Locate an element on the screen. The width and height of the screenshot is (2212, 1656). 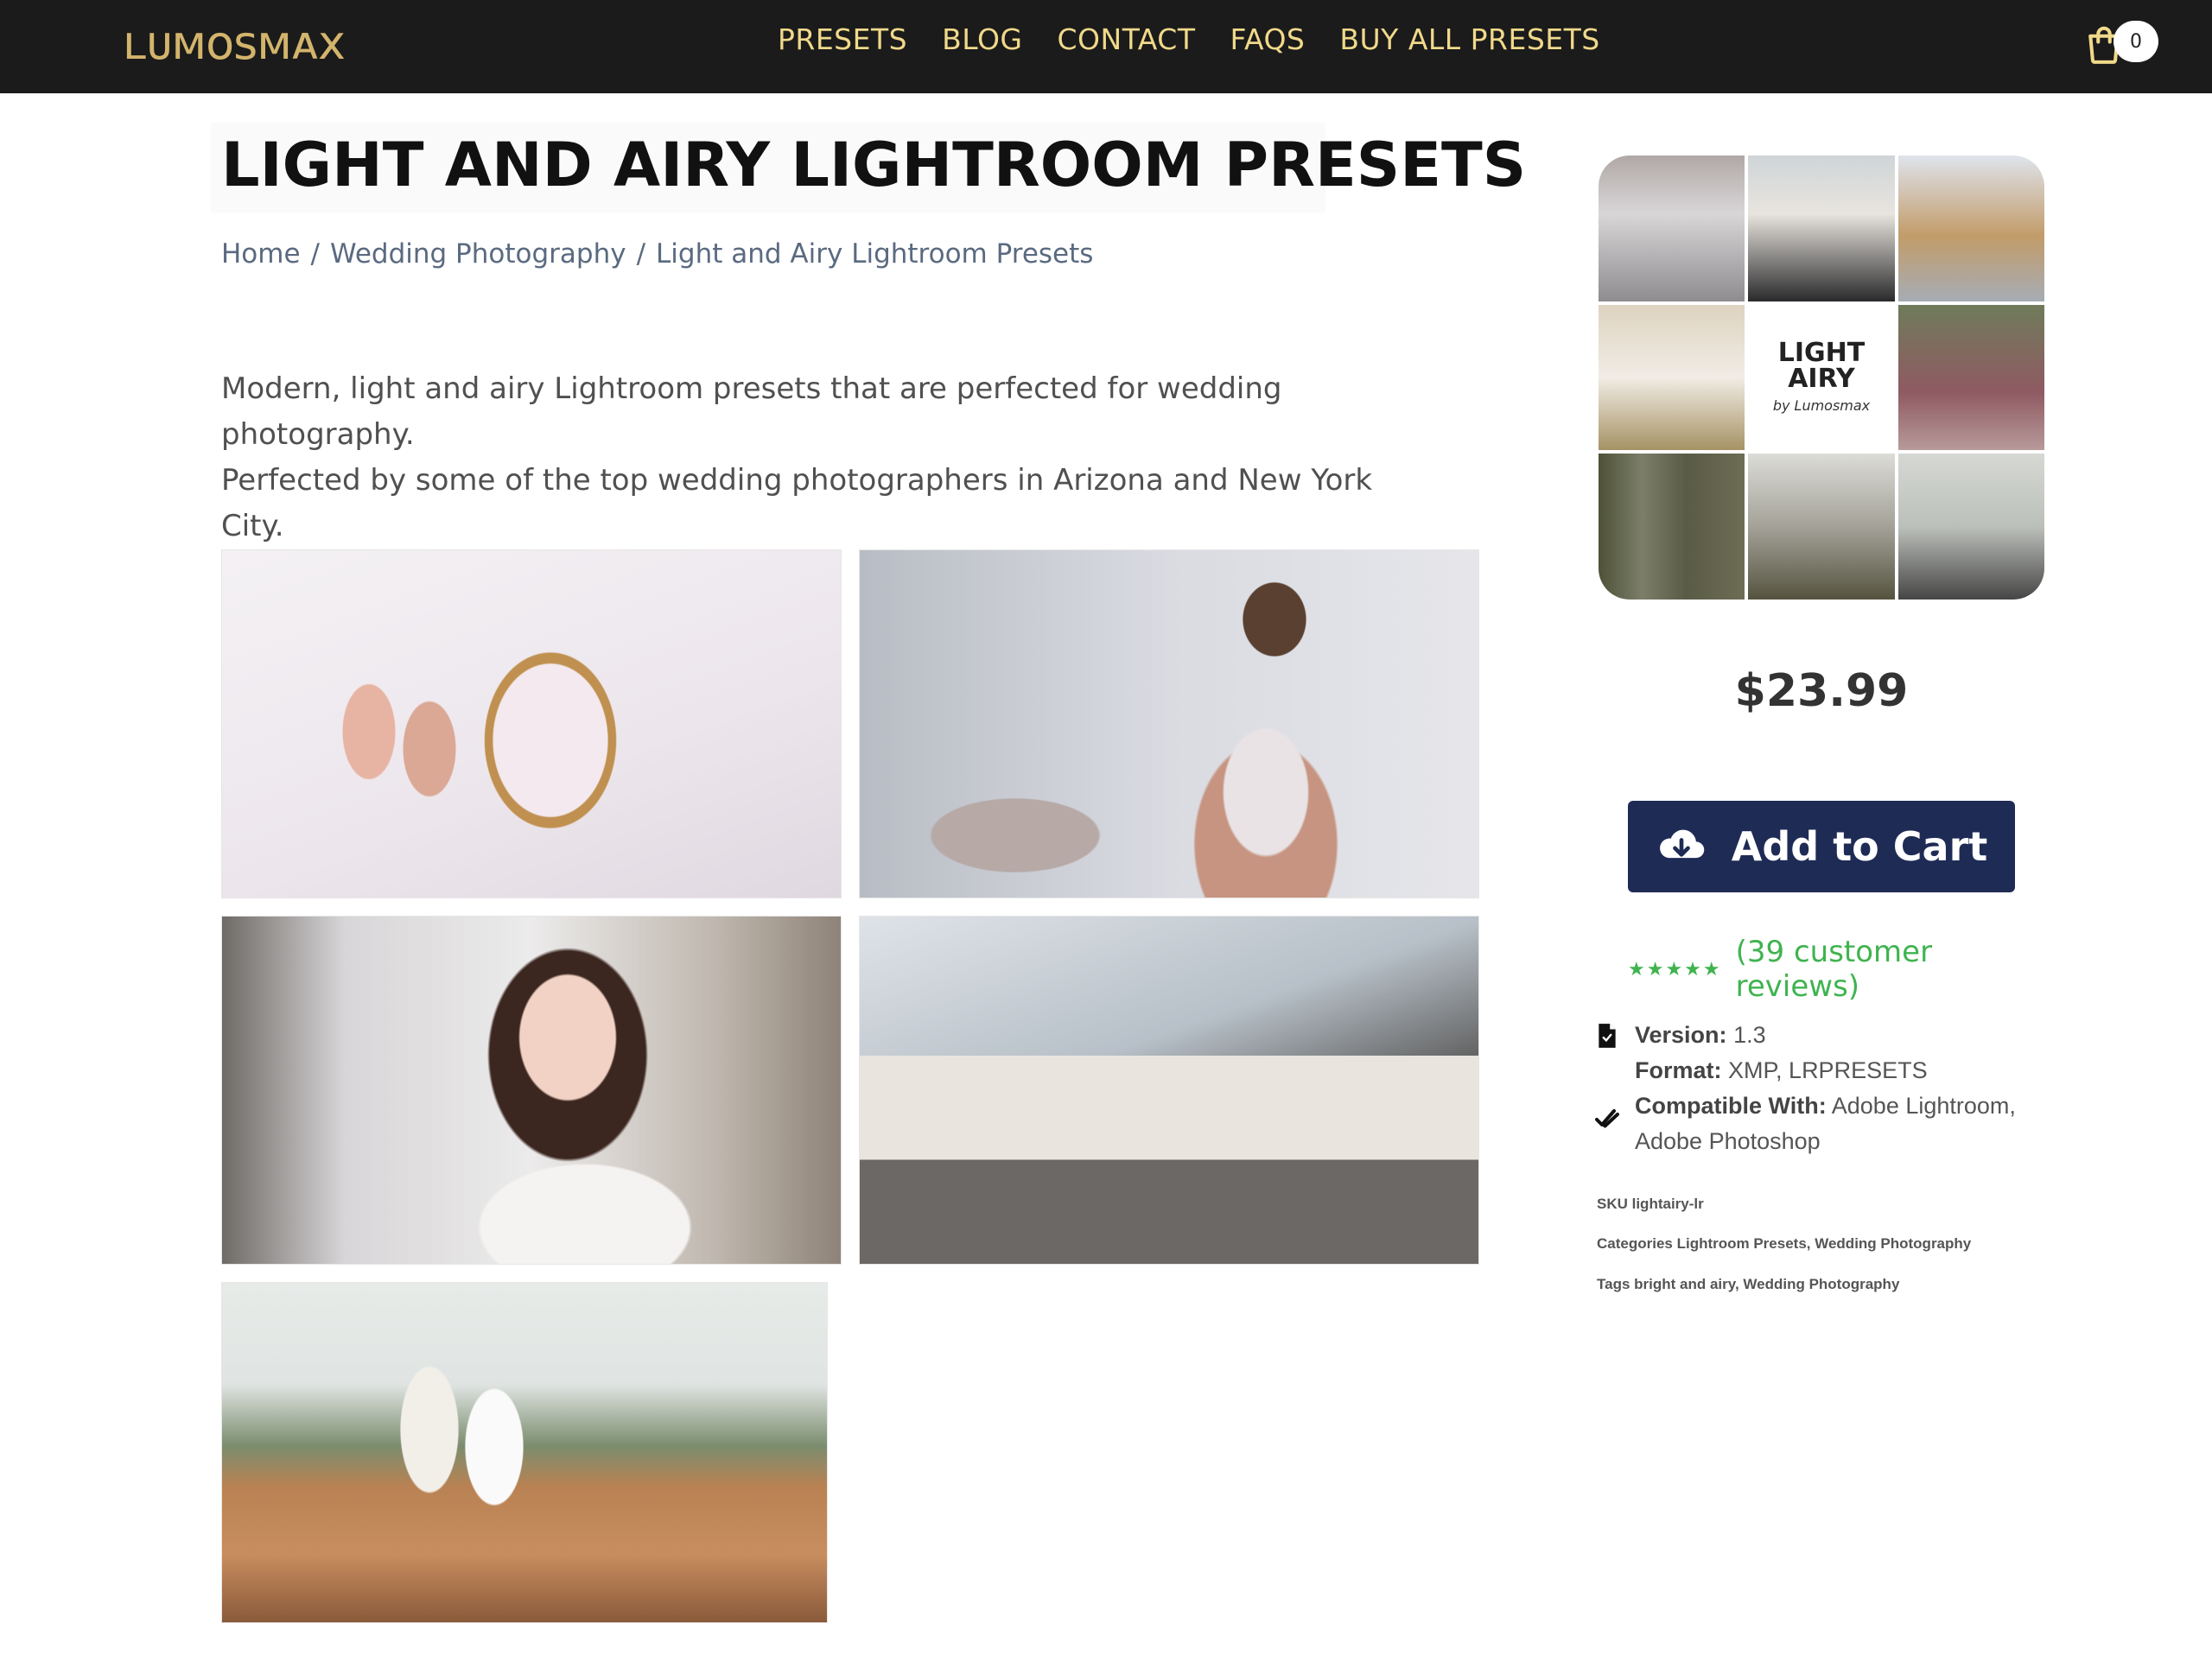
gallery-photo-shoes-mirror is located at coordinates (531, 723).